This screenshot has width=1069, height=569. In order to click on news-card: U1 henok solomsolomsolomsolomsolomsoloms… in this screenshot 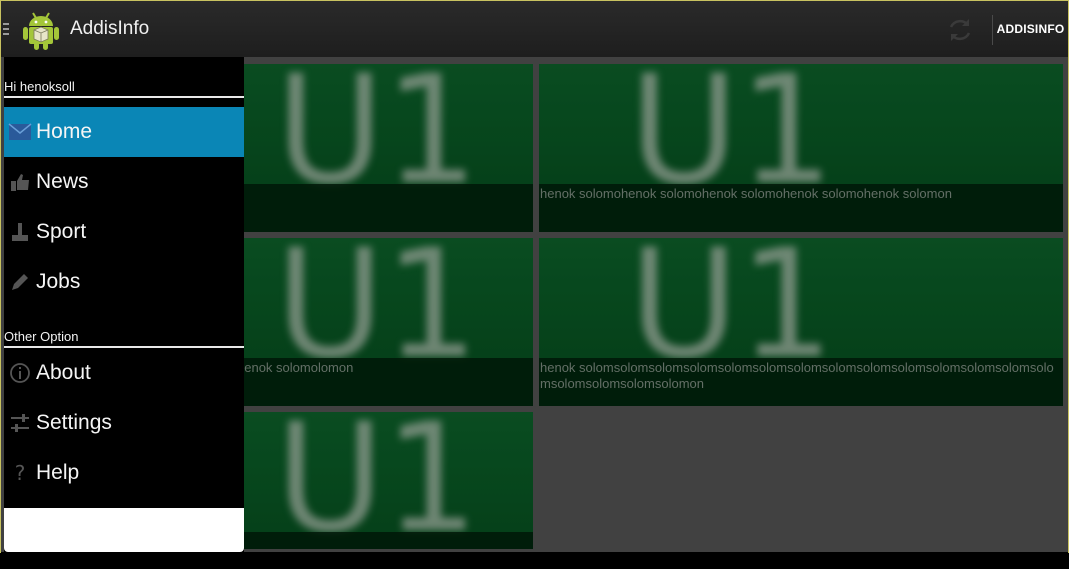, I will do `click(801, 322)`.